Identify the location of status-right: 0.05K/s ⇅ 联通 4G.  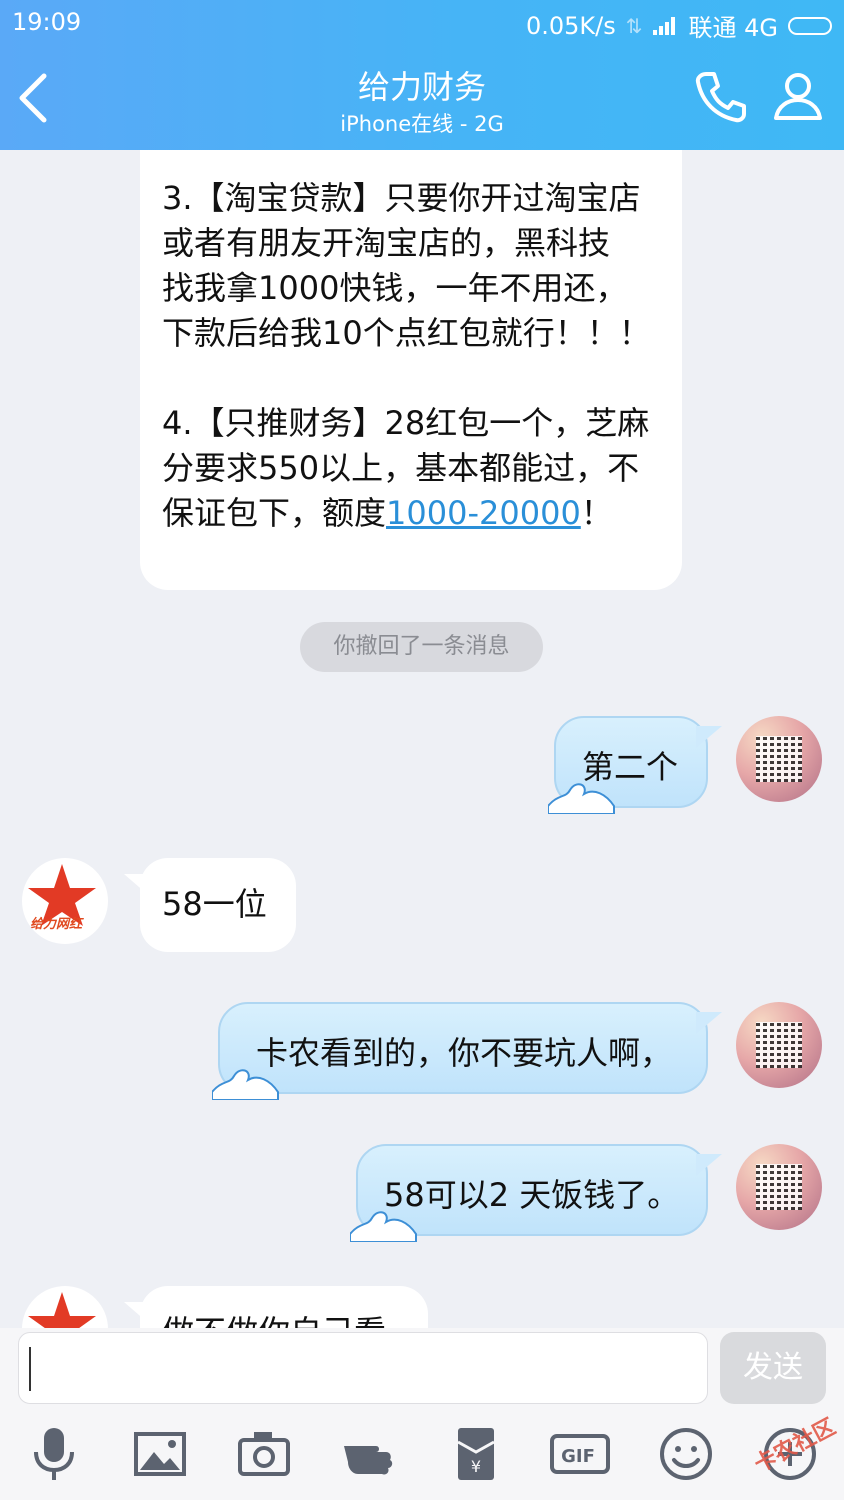
(679, 25).